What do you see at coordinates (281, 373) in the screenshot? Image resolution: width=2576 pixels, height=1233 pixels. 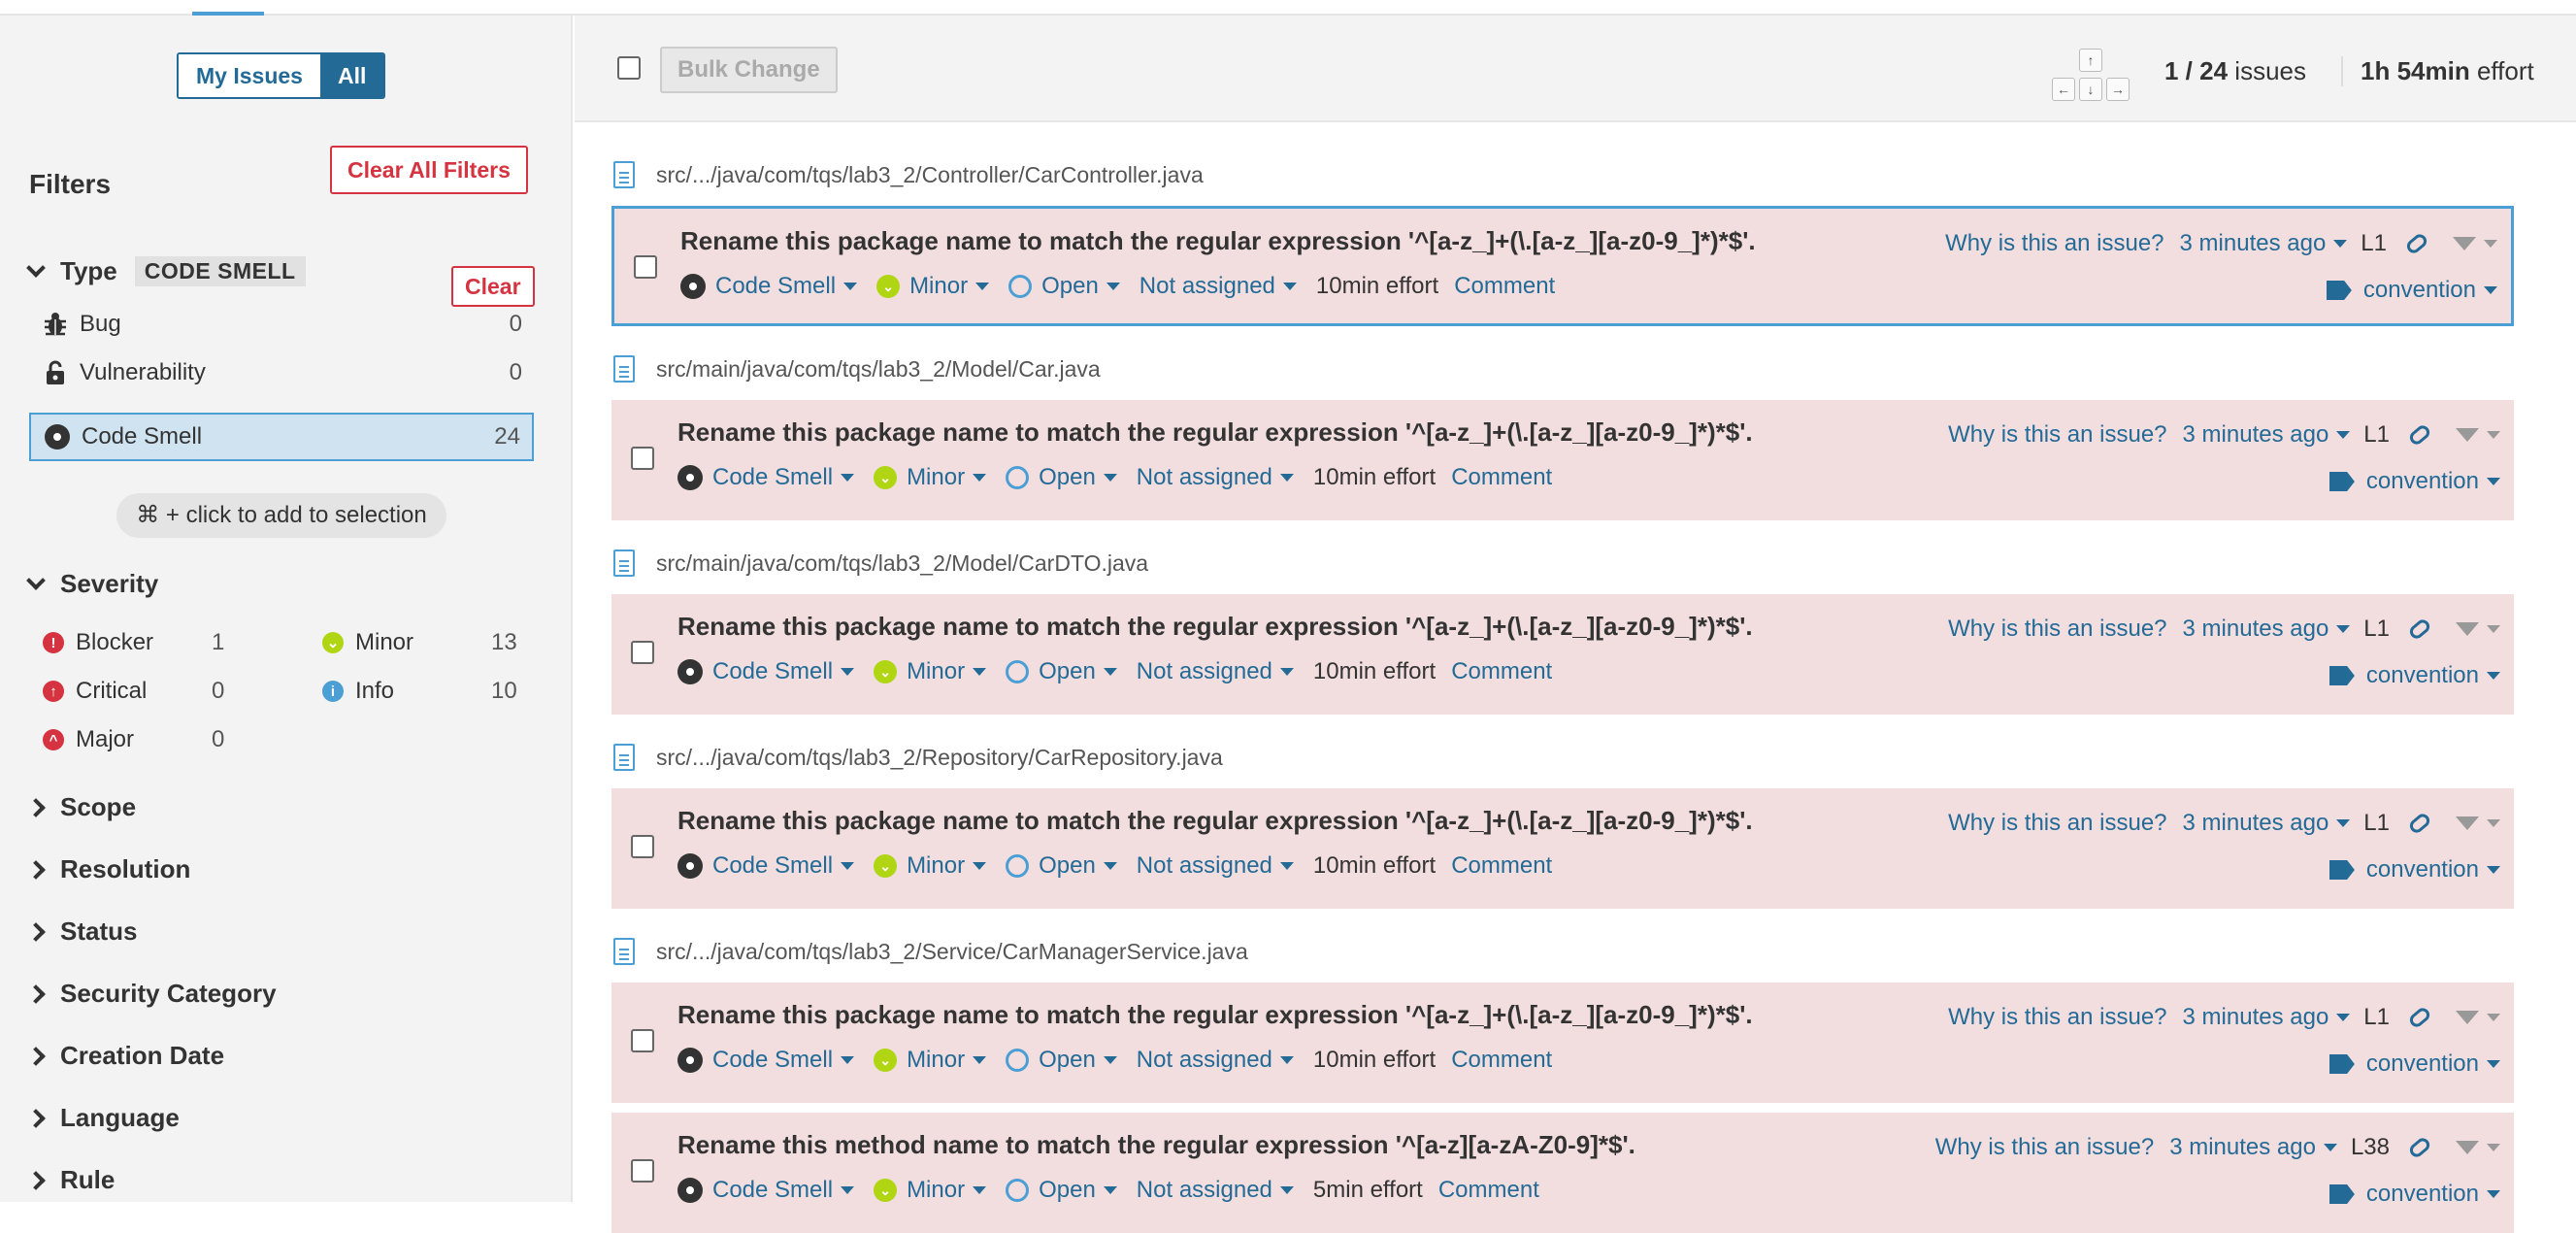 I see `type-item-vulnerability: Vulnerability 0` at bounding box center [281, 373].